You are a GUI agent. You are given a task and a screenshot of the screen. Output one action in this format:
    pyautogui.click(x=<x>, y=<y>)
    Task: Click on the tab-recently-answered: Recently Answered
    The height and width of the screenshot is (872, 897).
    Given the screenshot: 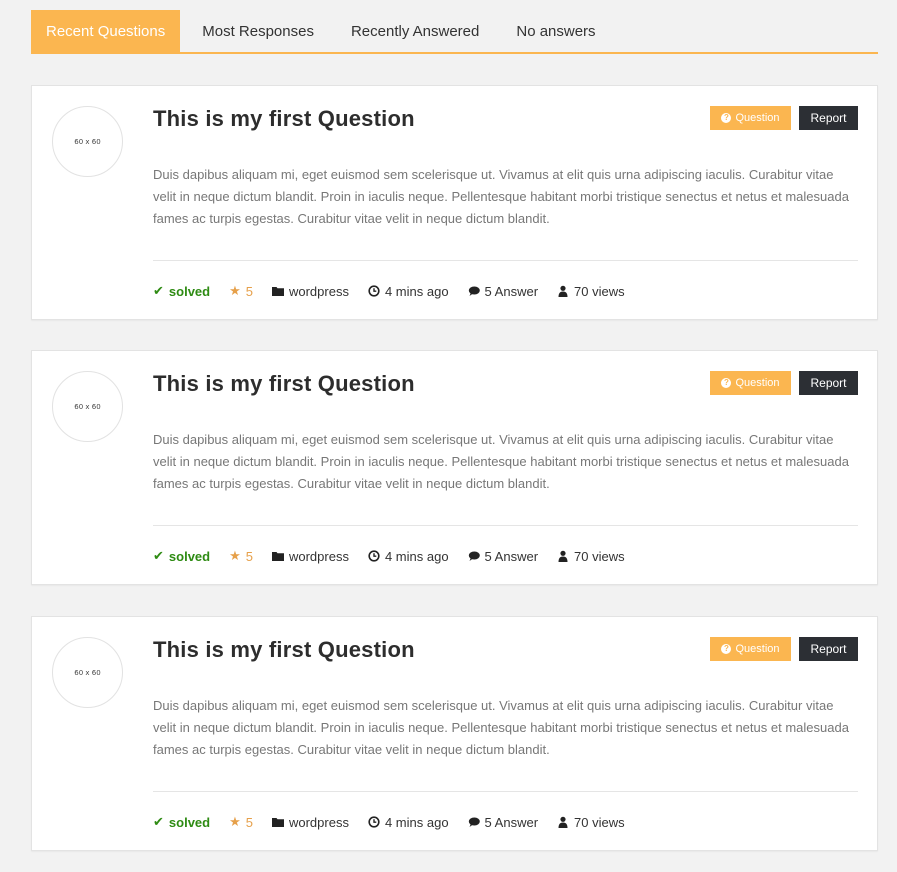 What is the action you would take?
    pyautogui.click(x=415, y=31)
    